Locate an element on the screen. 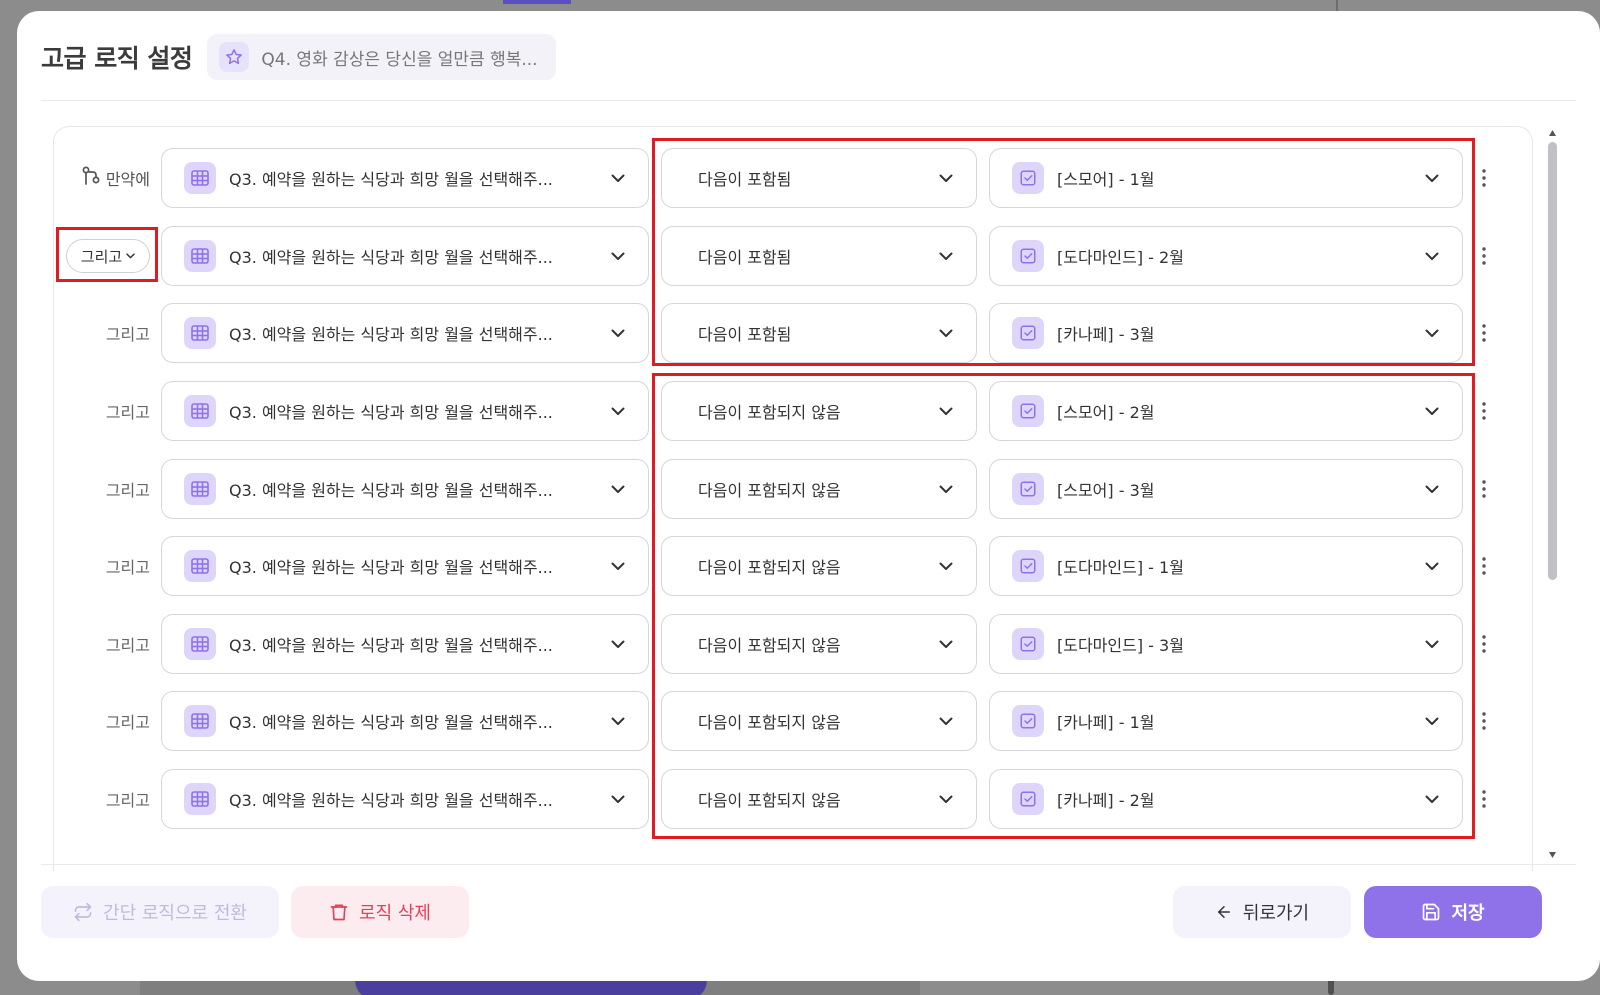  if-label: 만약에 is located at coordinates (116, 178).